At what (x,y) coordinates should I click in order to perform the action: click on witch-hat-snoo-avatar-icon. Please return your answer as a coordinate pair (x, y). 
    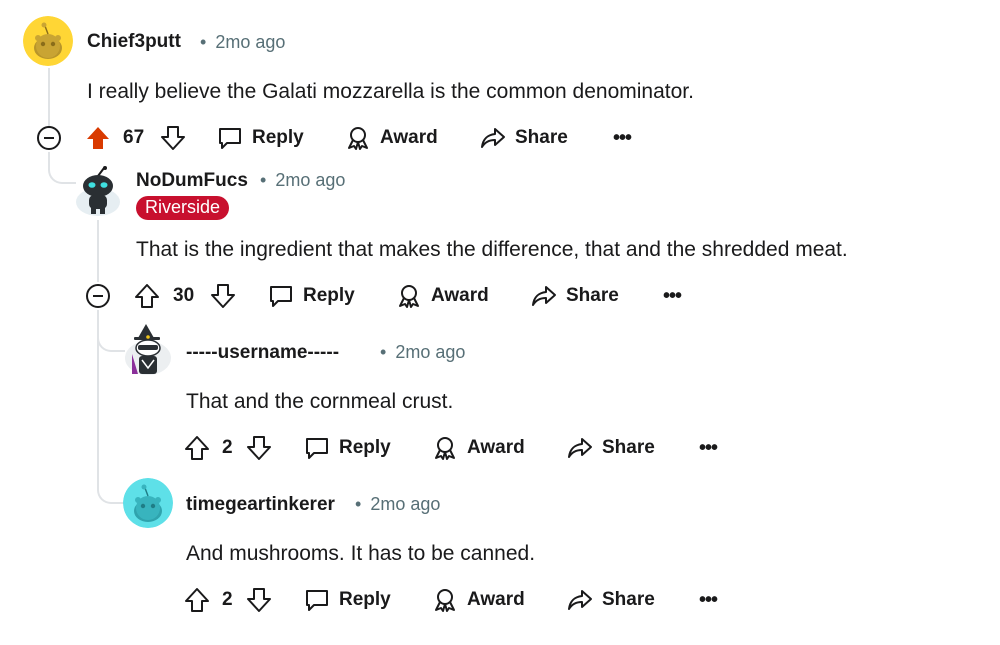
    Looking at the image, I should click on (148, 349).